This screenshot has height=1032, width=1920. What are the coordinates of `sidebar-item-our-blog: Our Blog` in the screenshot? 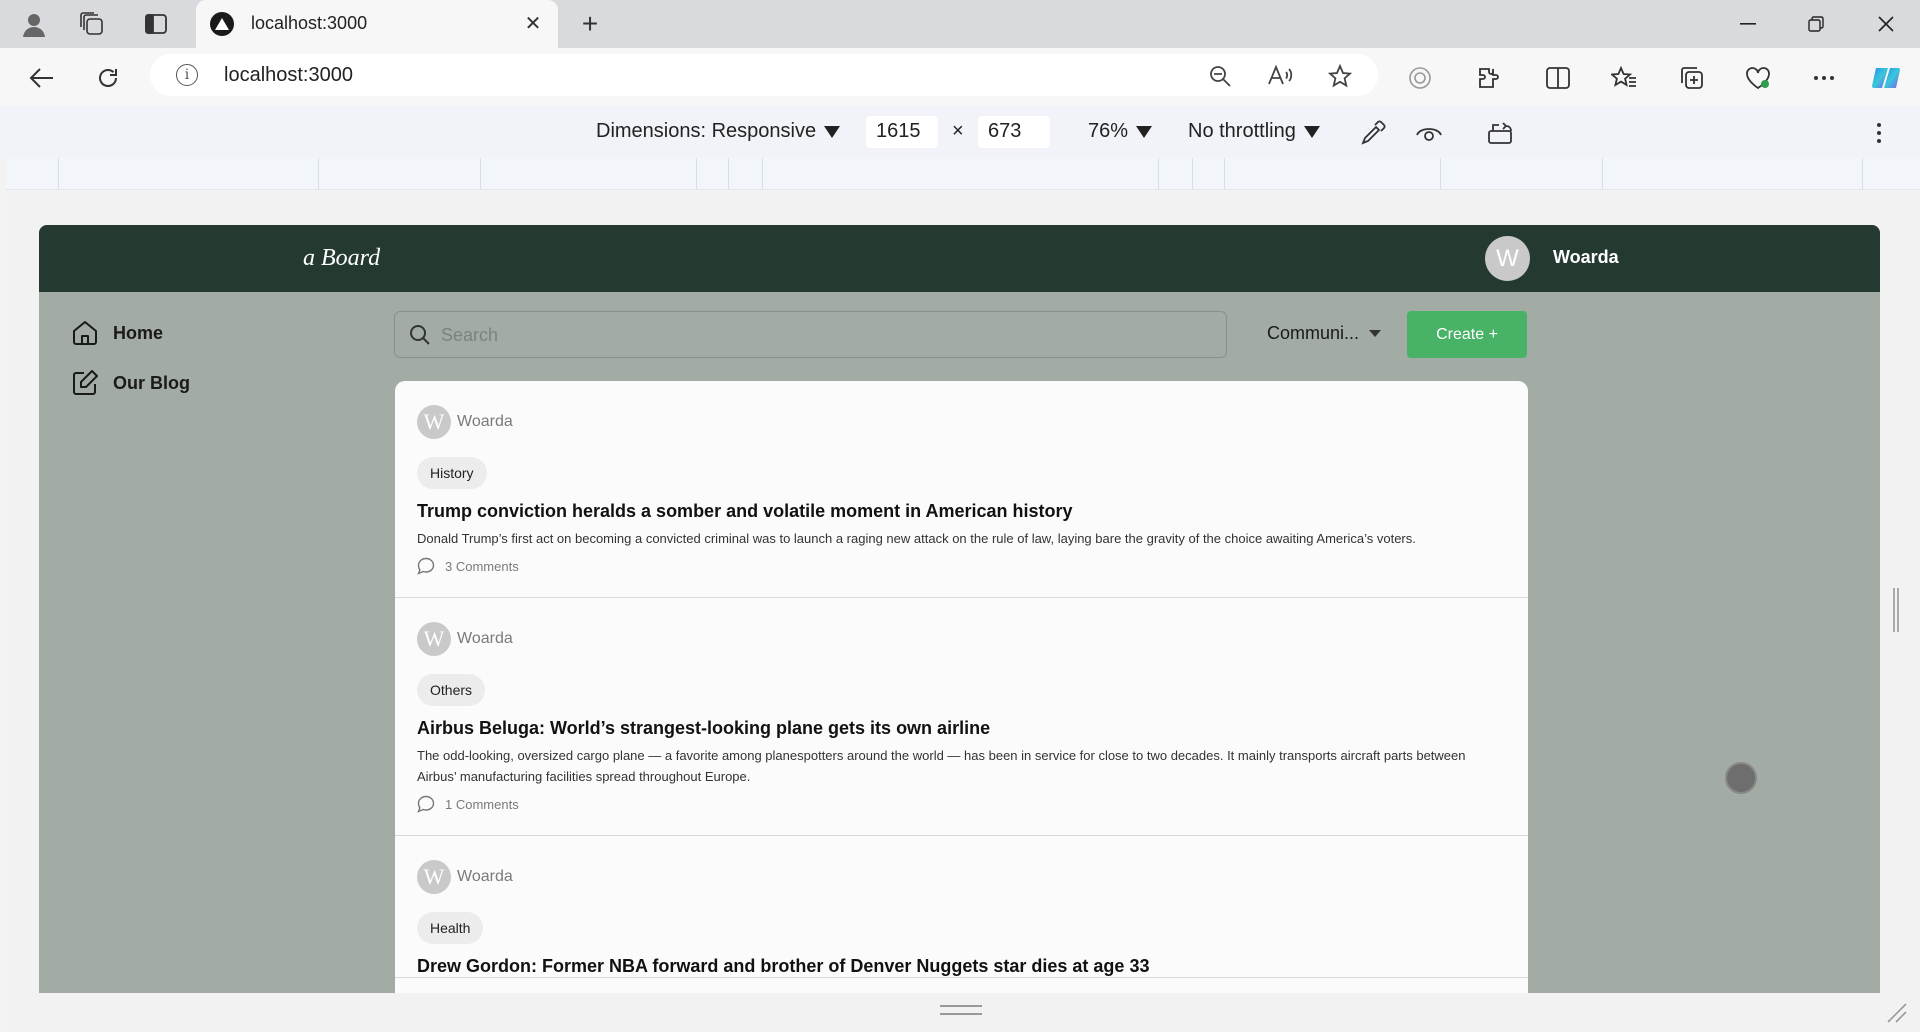 It's located at (130, 383).